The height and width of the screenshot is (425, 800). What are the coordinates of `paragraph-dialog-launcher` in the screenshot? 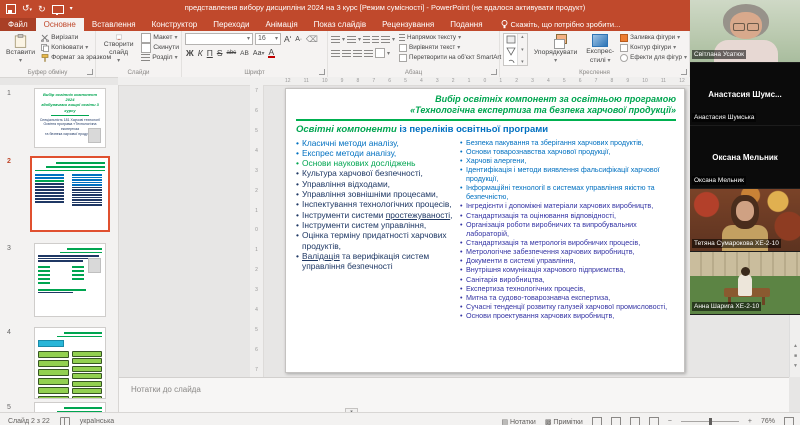 It's located at (494, 72).